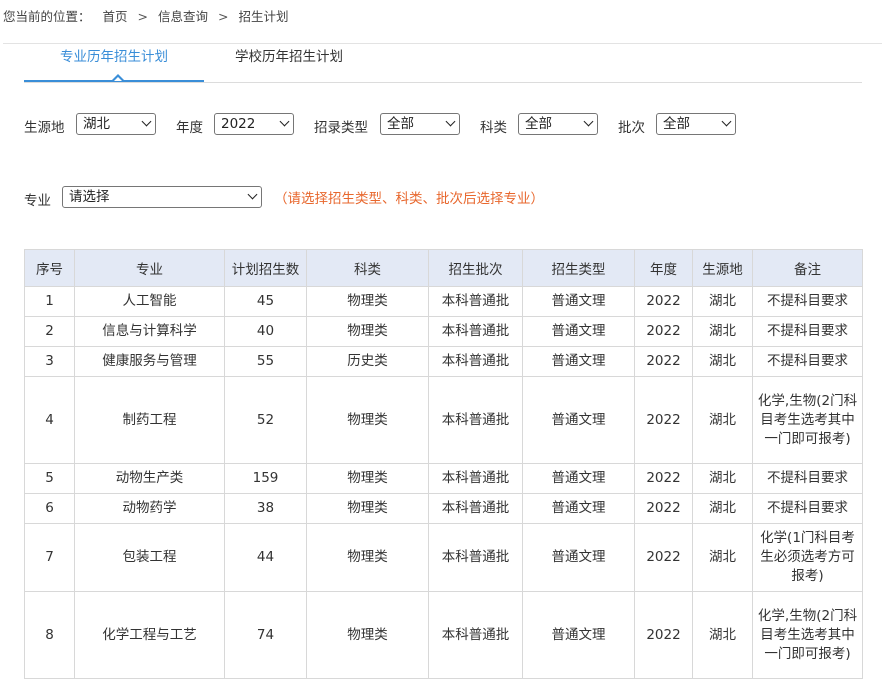 The width and height of the screenshot is (882, 679). I want to click on origin-label: 生源地, so click(44, 128).